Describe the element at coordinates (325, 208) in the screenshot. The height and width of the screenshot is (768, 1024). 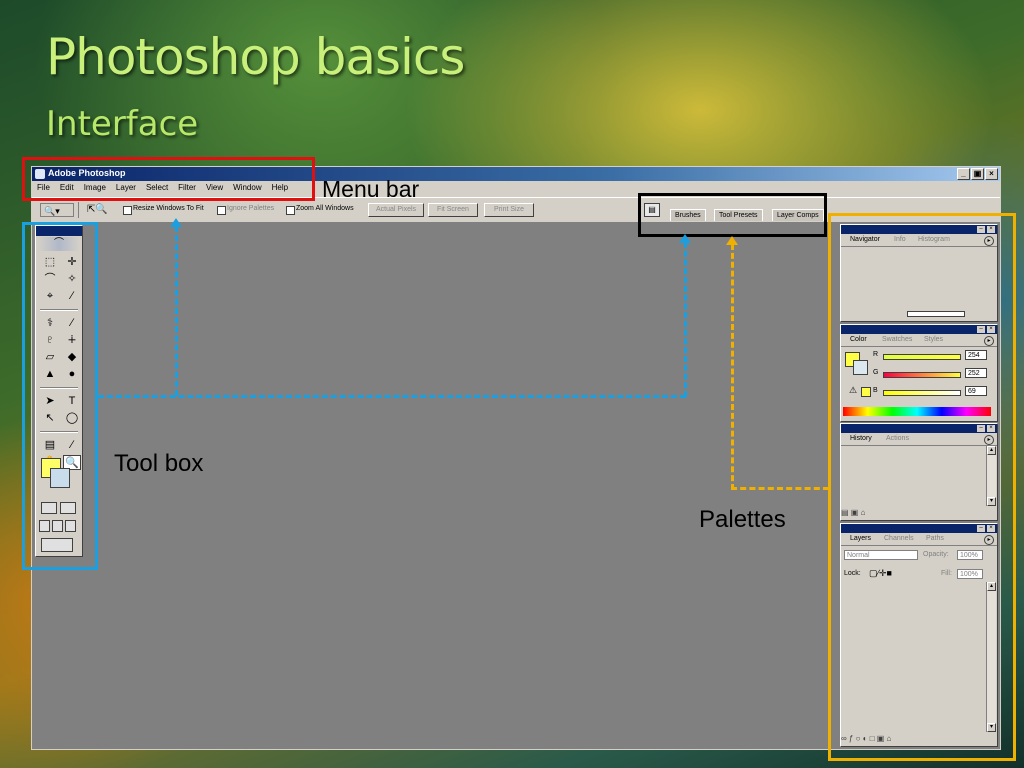
I see `zoom-all-windows-label: Zoom All Windows` at that location.